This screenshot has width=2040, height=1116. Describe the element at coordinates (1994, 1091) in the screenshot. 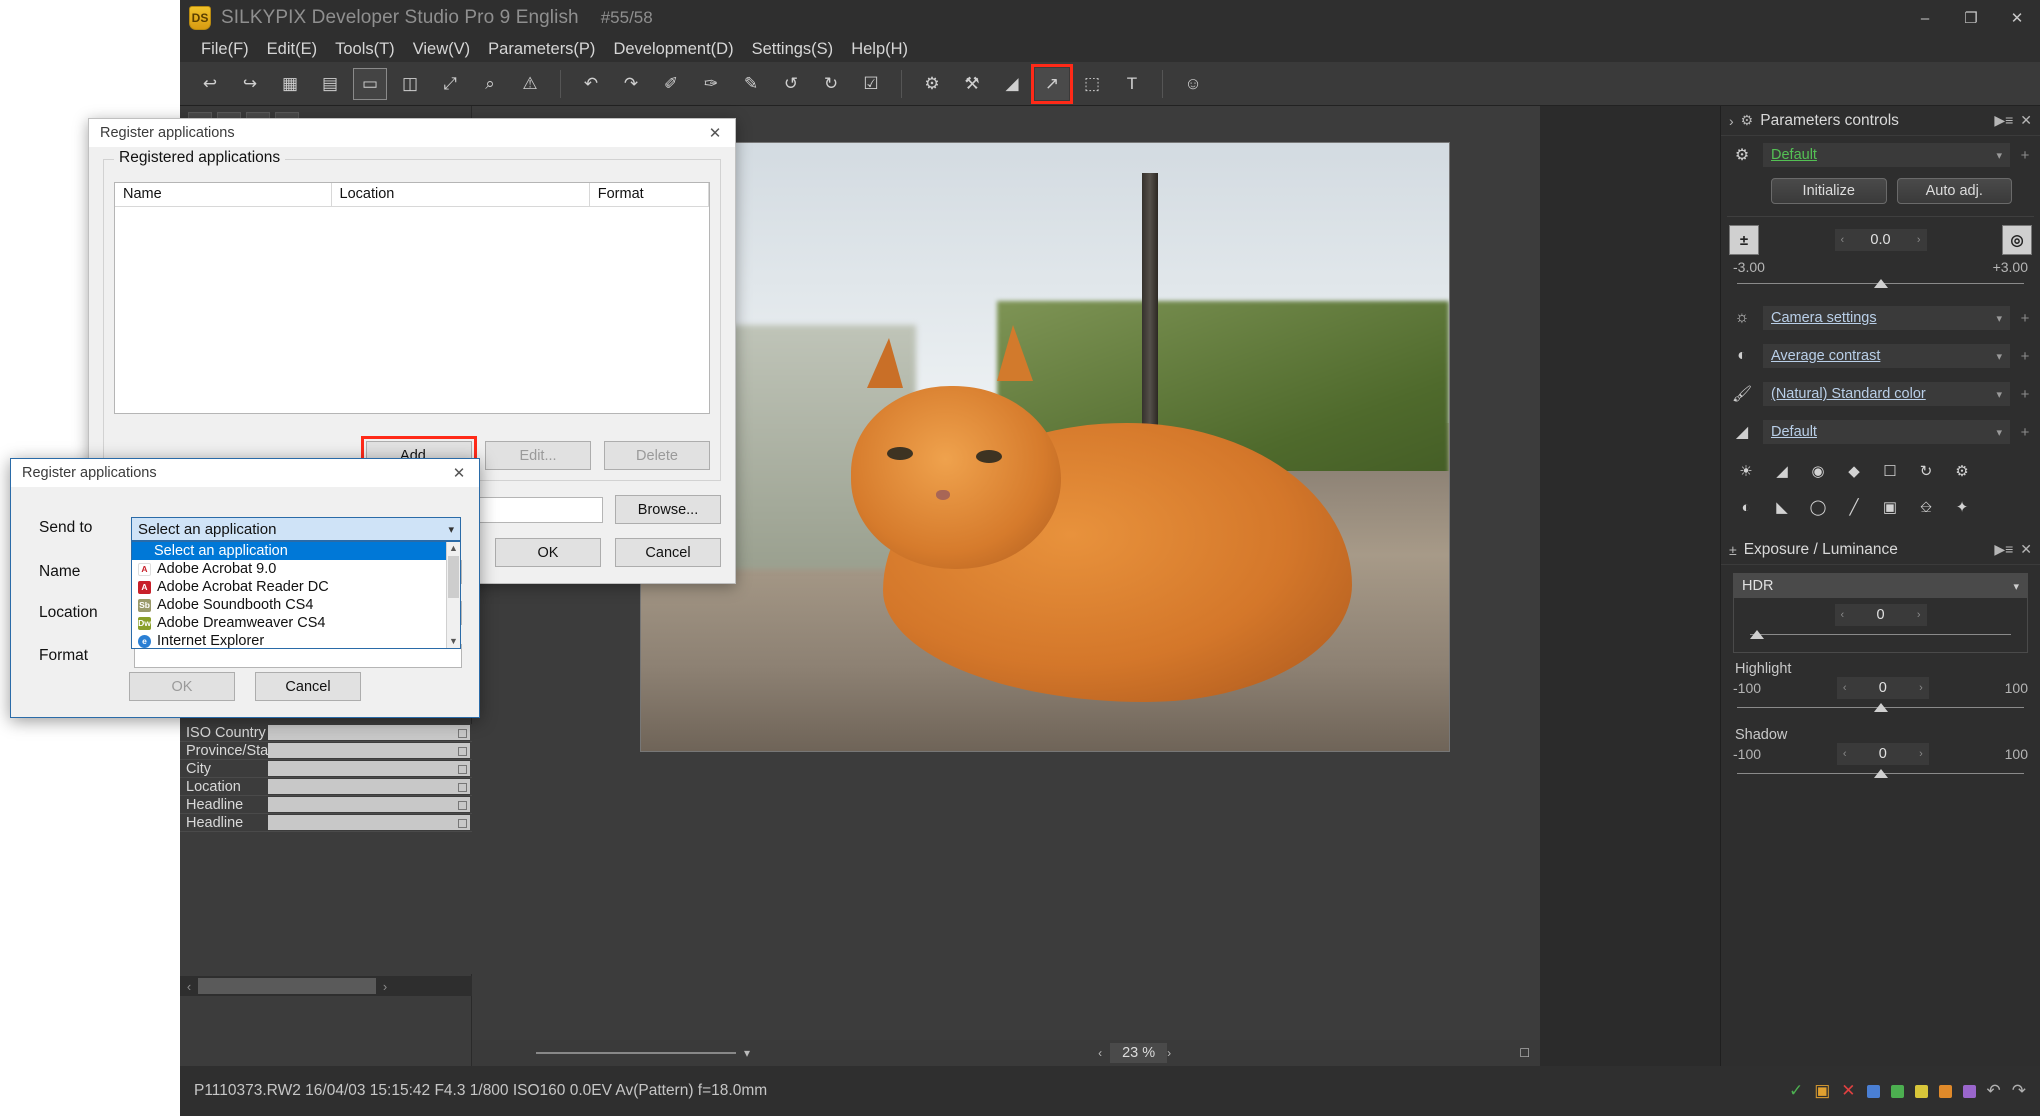

I see `undo-status-icon: ↶` at that location.